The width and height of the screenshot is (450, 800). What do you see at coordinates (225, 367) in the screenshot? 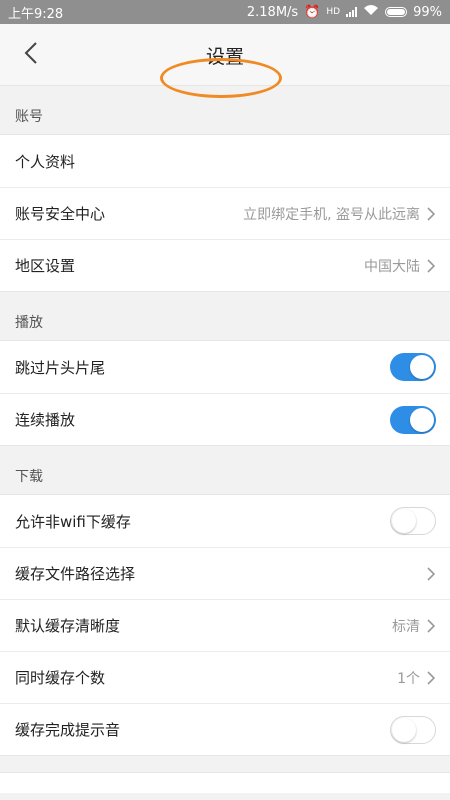
I see `skip-intro-outro-row: 跳过片头片尾` at bounding box center [225, 367].